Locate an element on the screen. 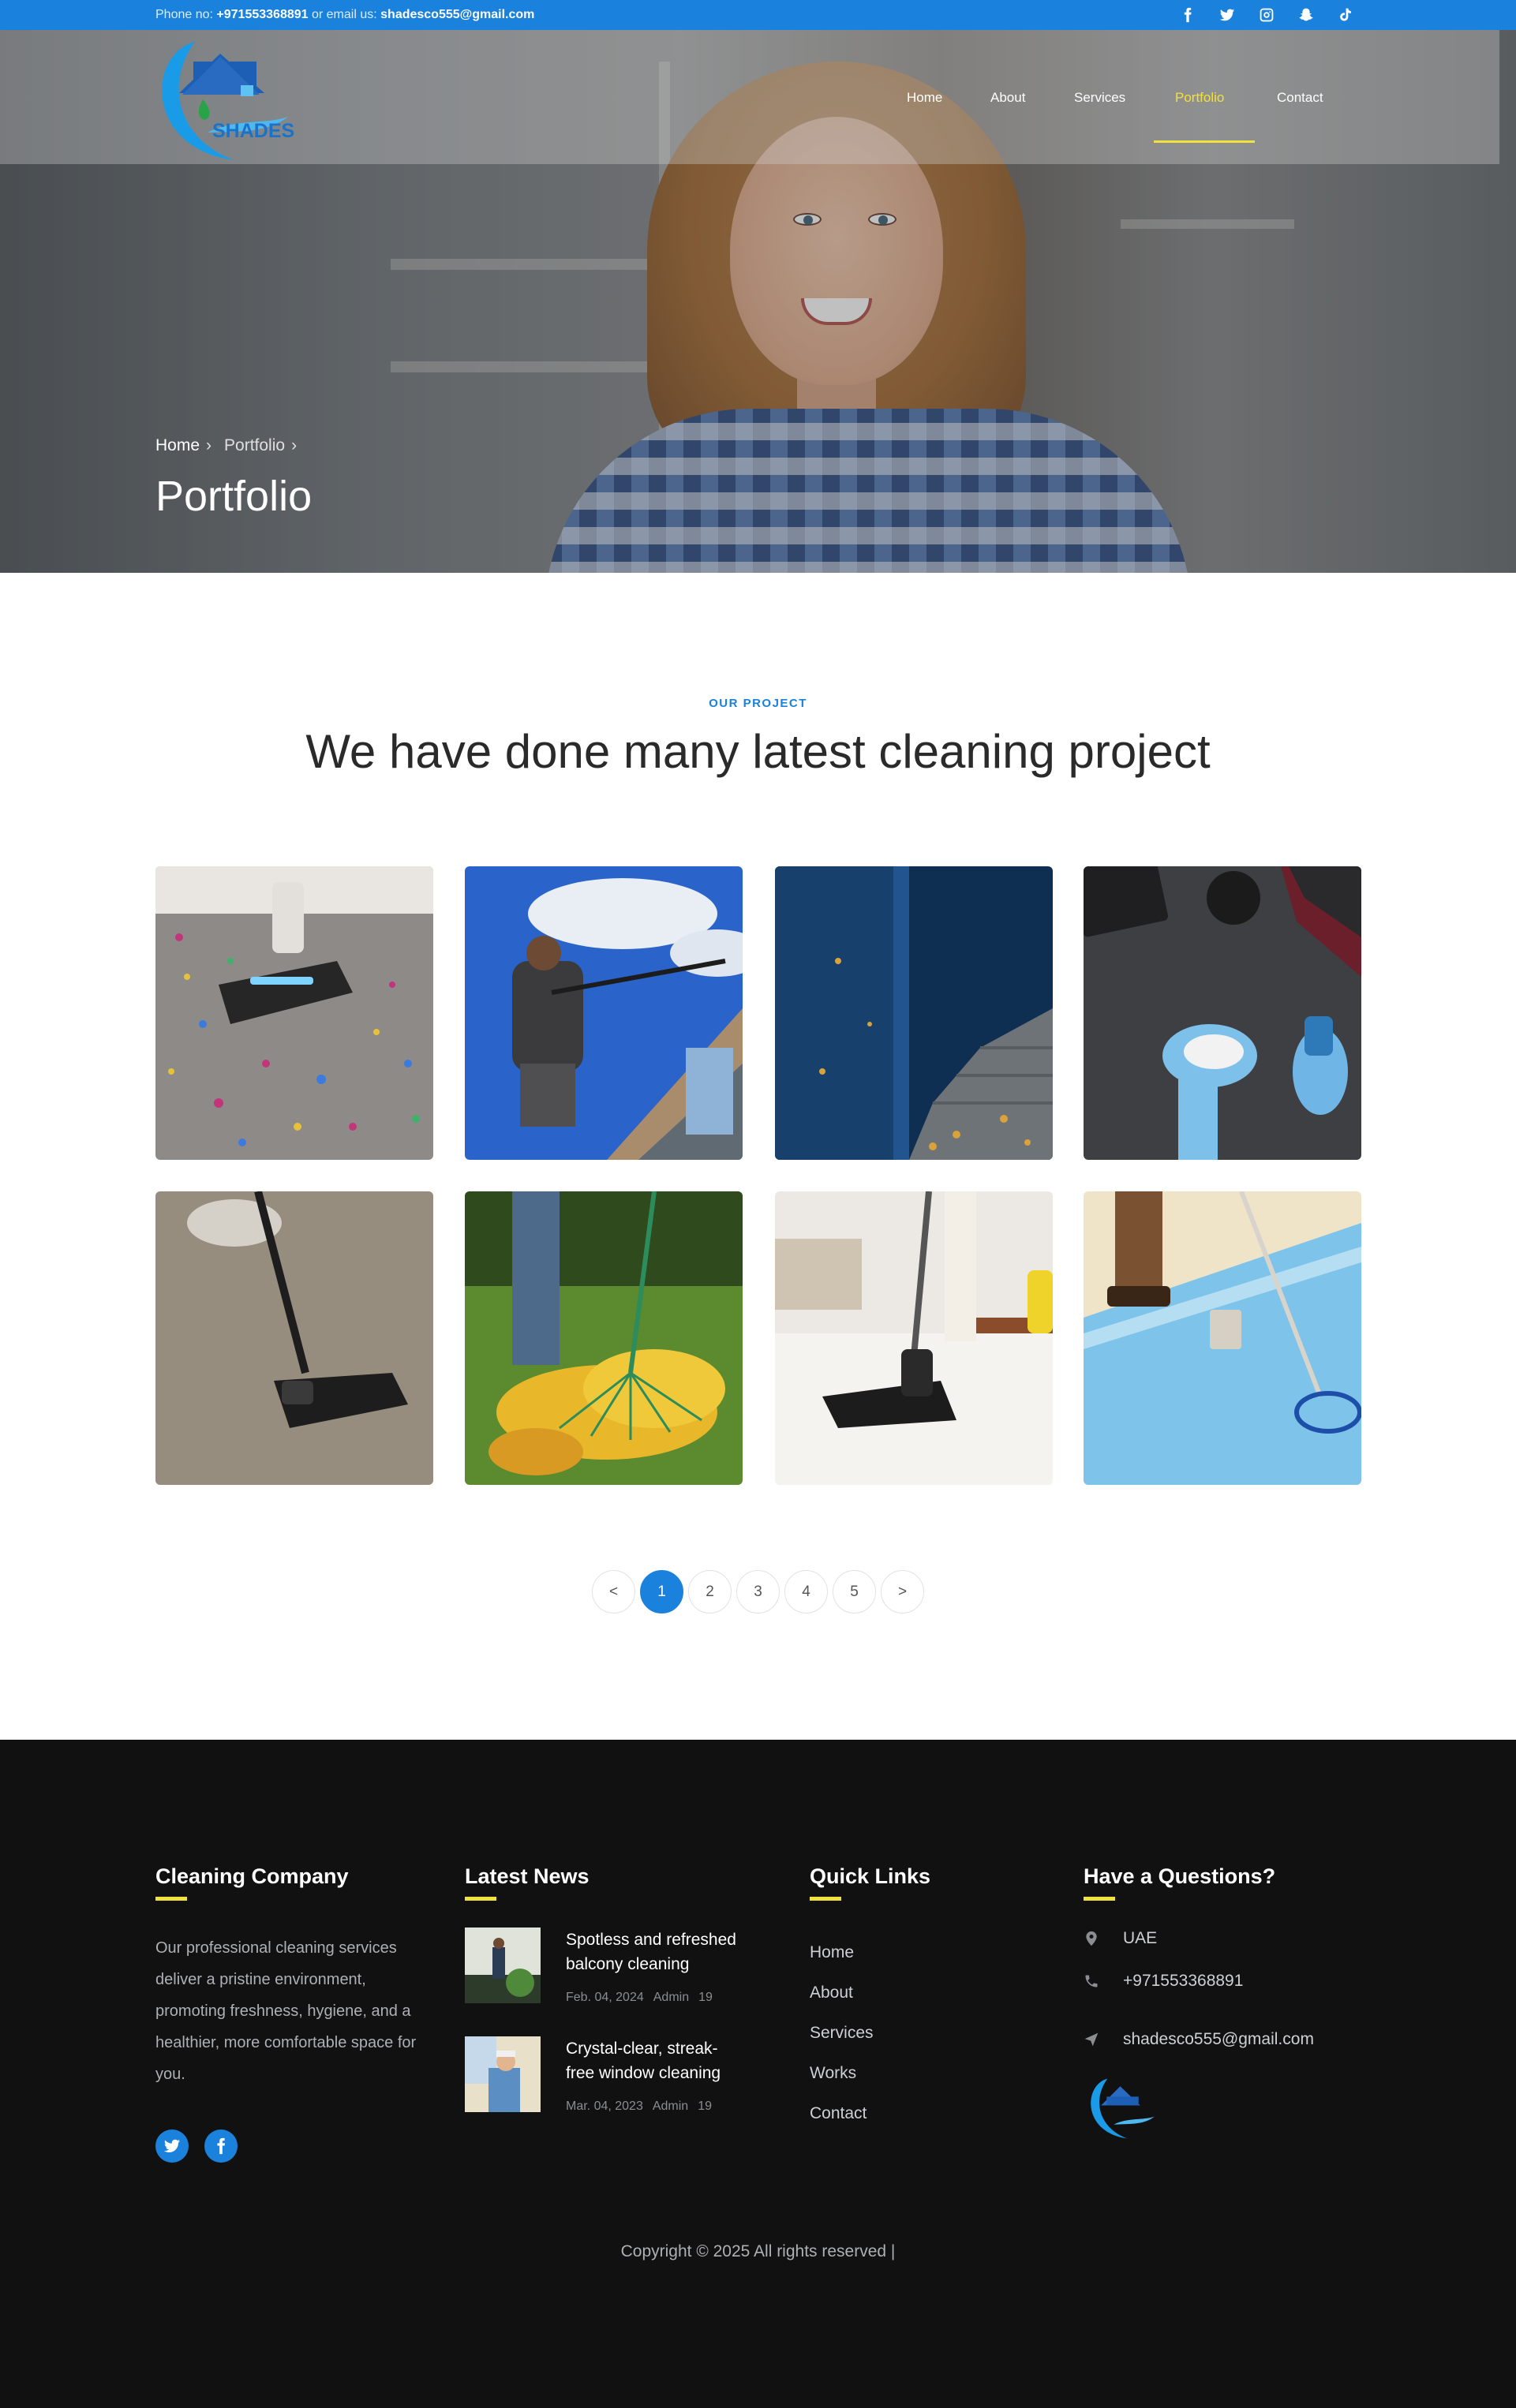 Image resolution: width=1516 pixels, height=2408 pixels. news-title: Spotless and refreshed balcony cleaning is located at coordinates (652, 1952).